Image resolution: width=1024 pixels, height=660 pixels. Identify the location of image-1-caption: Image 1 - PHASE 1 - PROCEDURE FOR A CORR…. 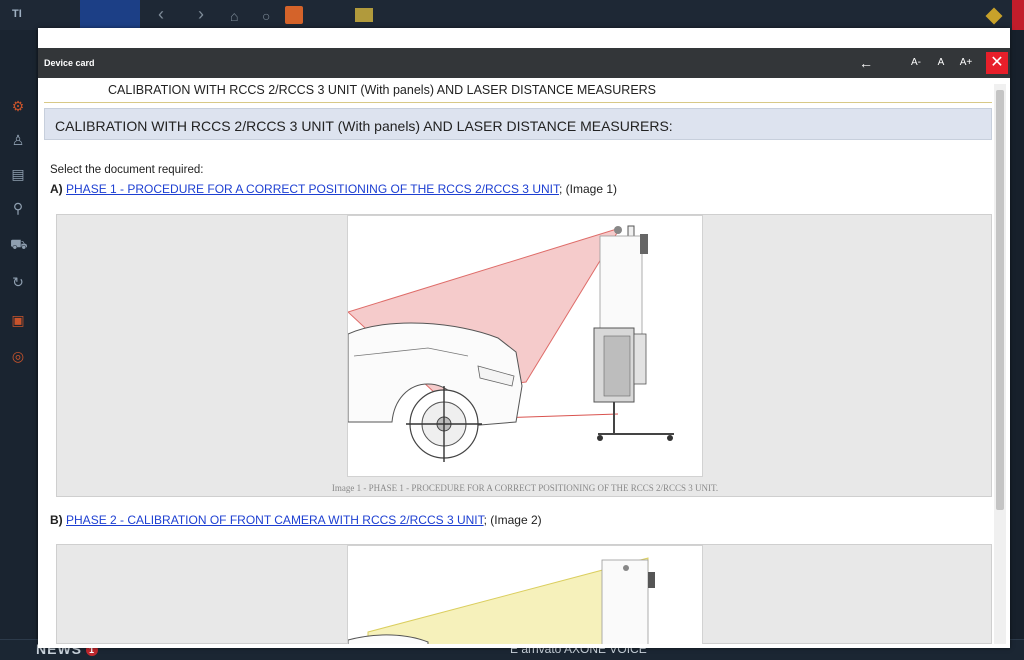
(525, 488).